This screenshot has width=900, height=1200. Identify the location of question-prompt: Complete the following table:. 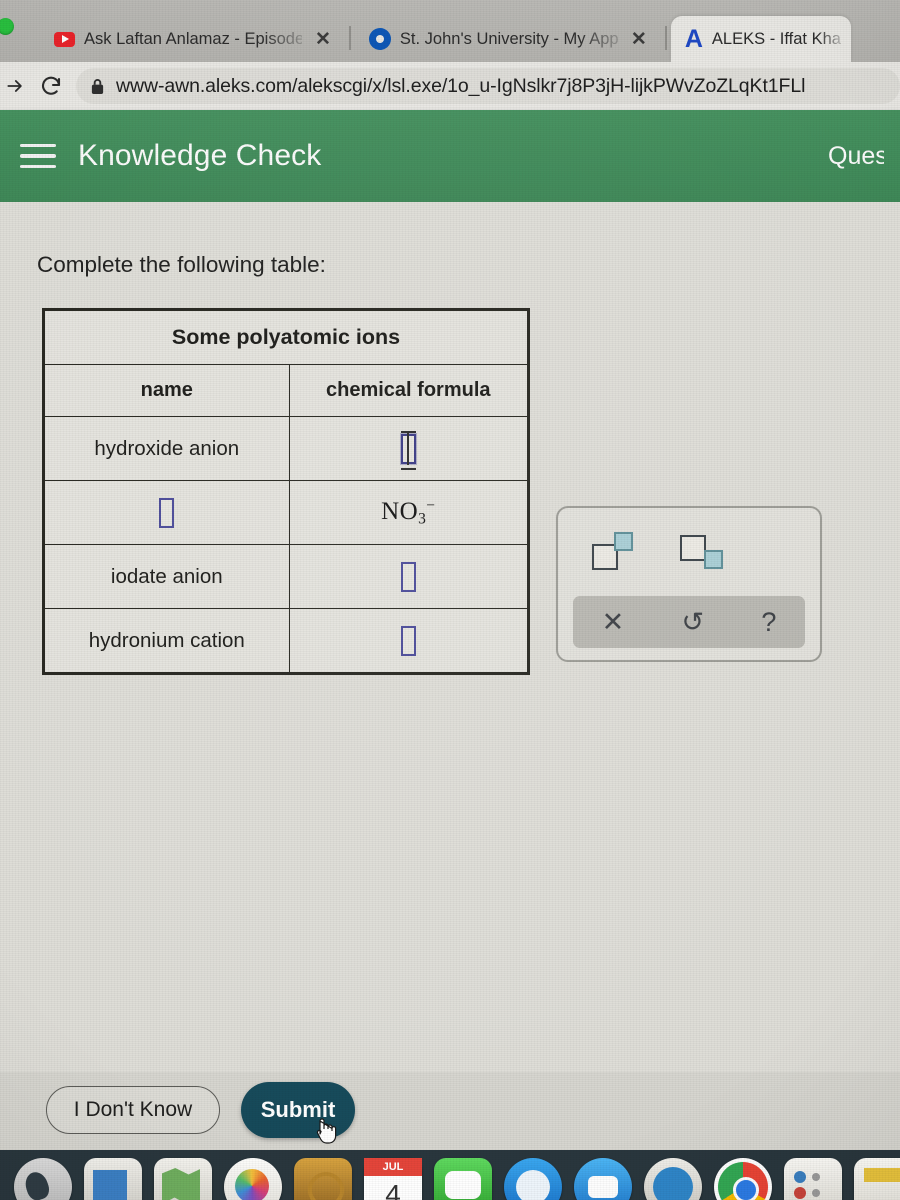
(181, 264).